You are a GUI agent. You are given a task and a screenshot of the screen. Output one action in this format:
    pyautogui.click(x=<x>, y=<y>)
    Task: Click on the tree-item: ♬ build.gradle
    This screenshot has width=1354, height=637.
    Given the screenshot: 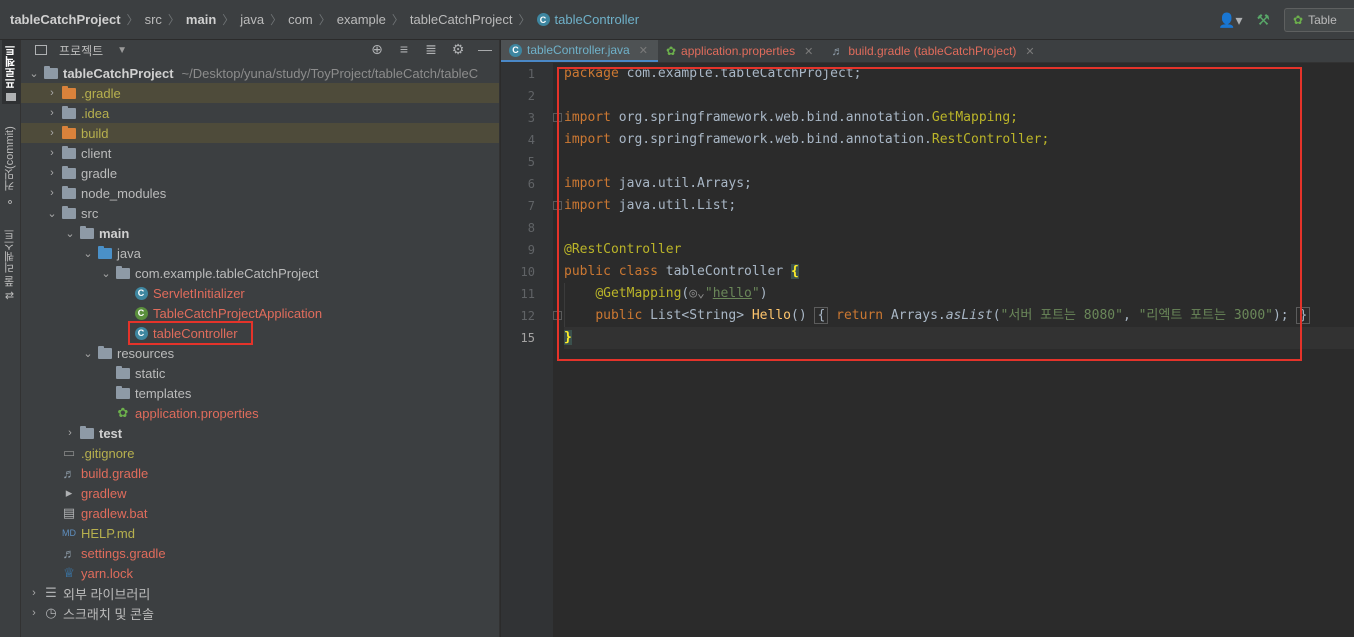 What is the action you would take?
    pyautogui.click(x=260, y=473)
    